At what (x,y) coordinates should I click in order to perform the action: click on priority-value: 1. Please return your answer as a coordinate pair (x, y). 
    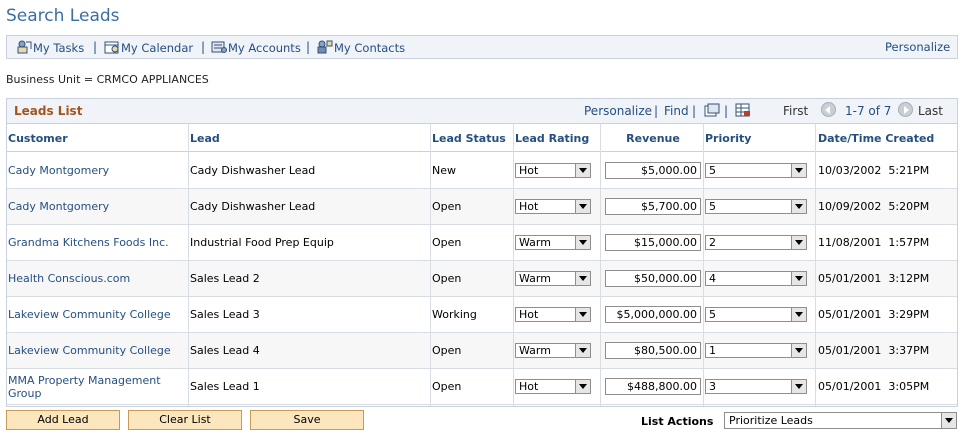
    Looking at the image, I should click on (712, 350).